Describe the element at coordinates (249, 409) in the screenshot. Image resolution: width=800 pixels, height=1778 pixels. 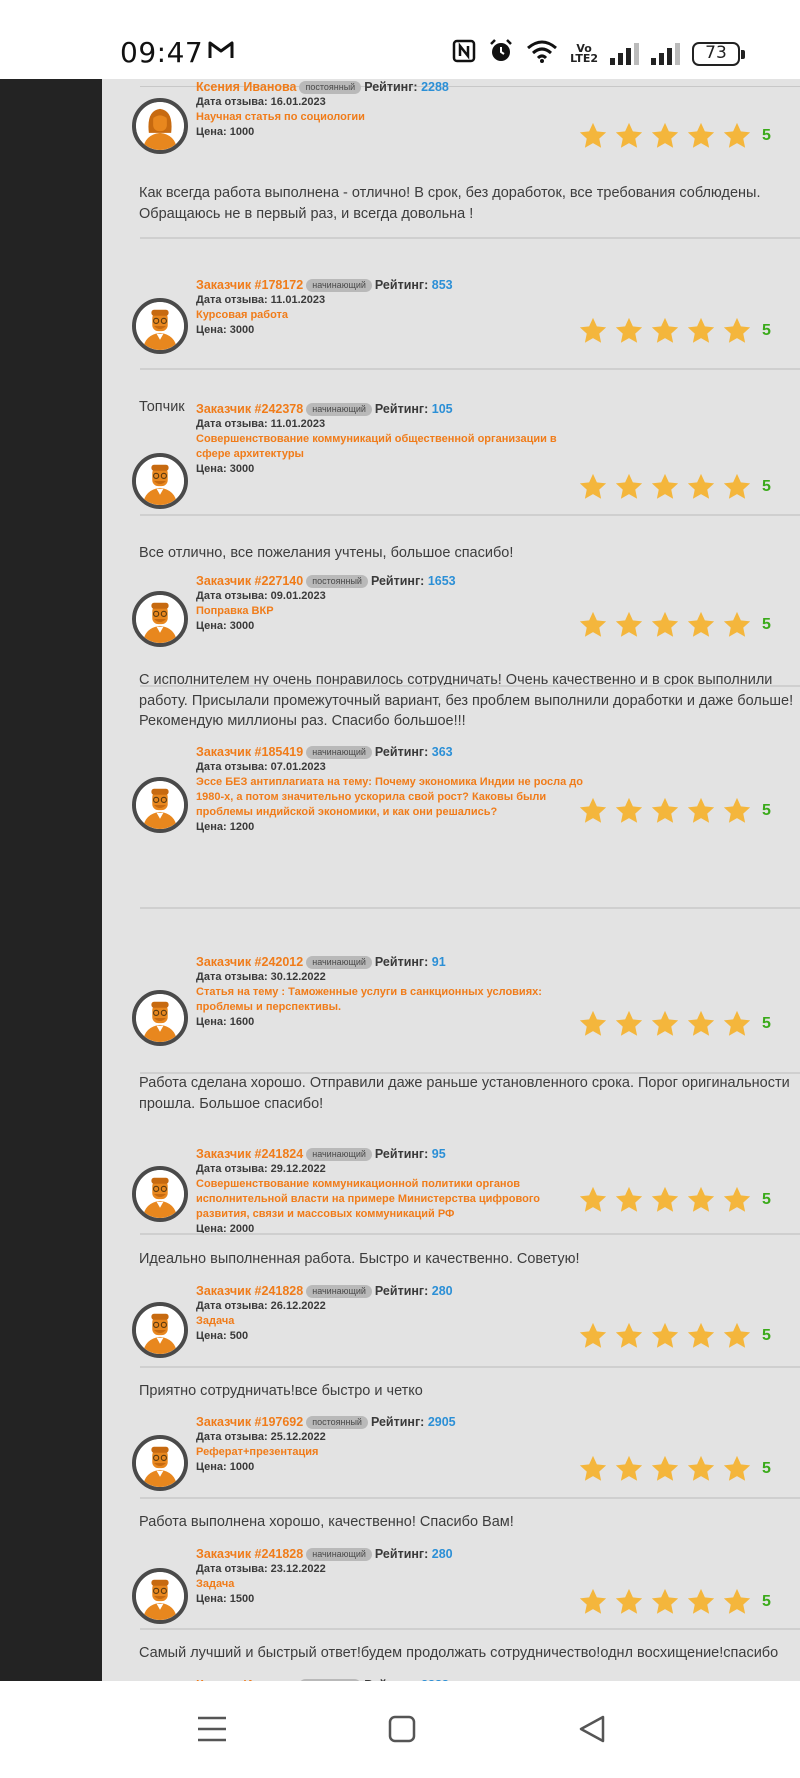
I see `reviewer-name: Заказчик #242378` at that location.